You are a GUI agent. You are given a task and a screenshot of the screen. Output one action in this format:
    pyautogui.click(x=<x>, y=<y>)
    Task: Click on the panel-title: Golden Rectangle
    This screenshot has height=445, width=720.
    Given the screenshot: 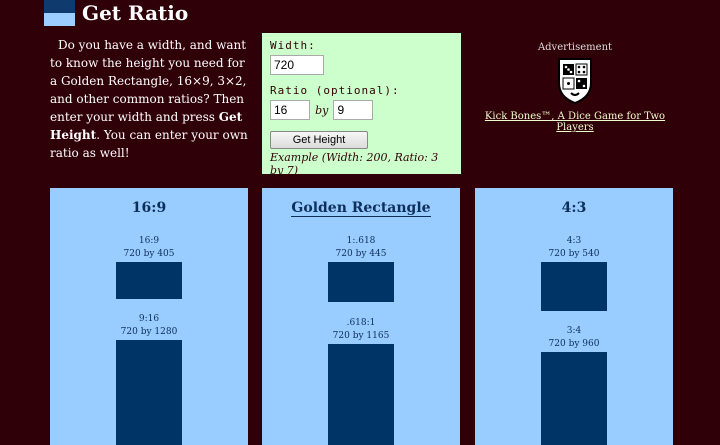 What is the action you would take?
    pyautogui.click(x=361, y=208)
    